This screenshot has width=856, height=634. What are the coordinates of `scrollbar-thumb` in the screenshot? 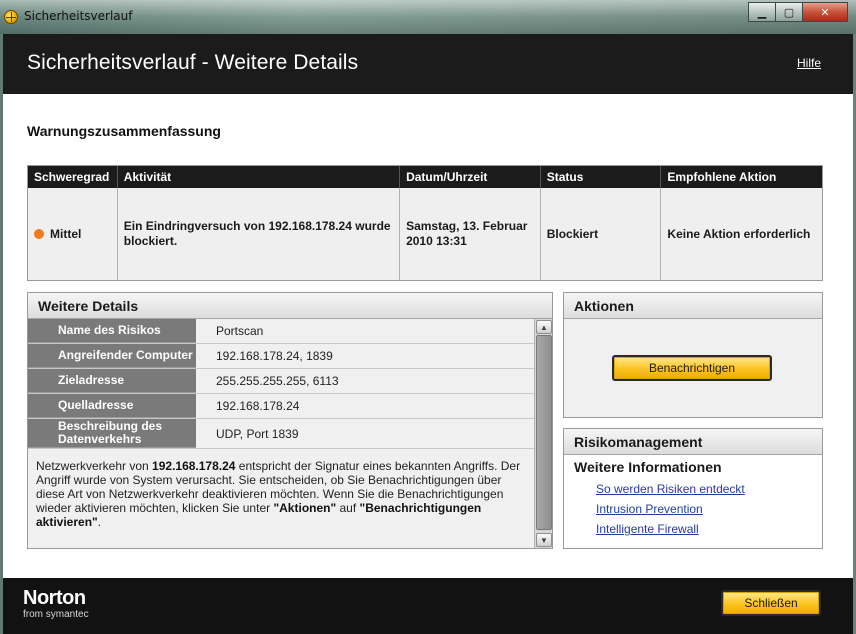 It's located at (544, 432).